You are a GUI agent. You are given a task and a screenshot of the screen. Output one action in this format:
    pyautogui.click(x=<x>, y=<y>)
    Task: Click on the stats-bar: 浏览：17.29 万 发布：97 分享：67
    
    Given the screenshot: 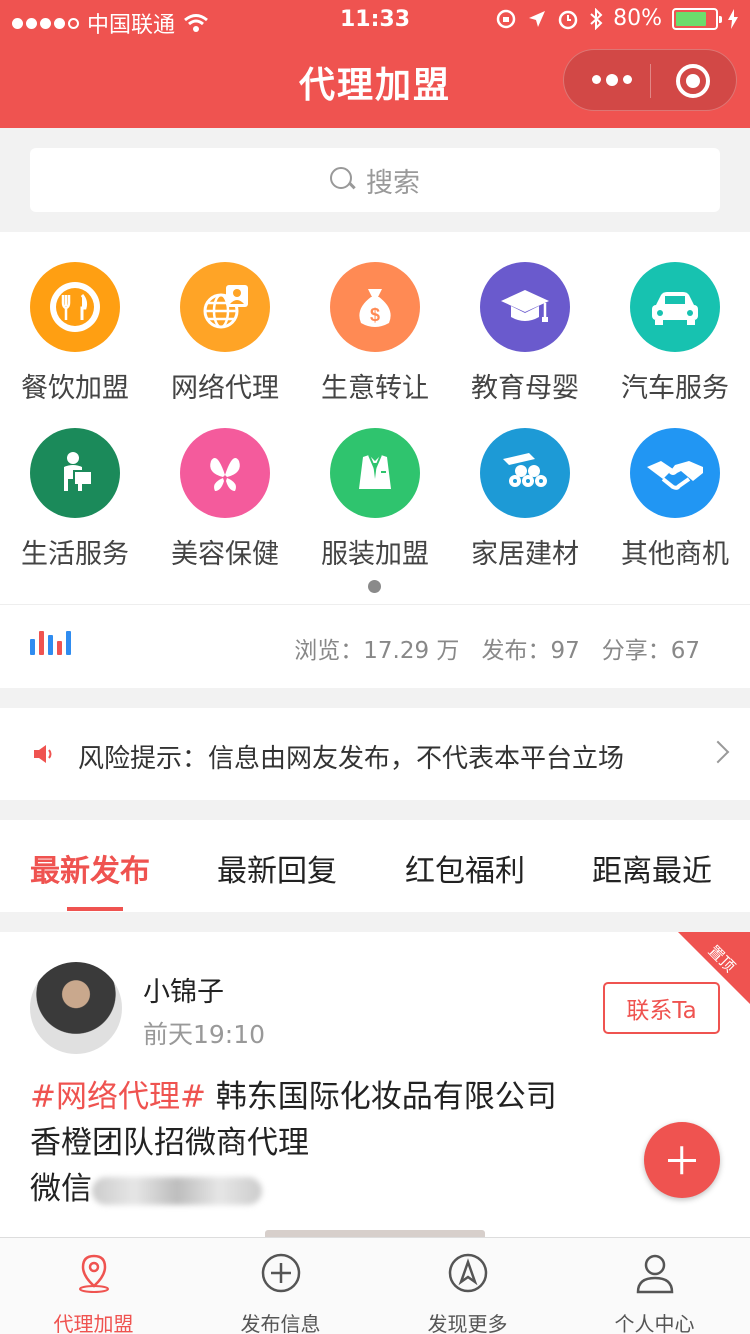 What is the action you would take?
    pyautogui.click(x=375, y=646)
    